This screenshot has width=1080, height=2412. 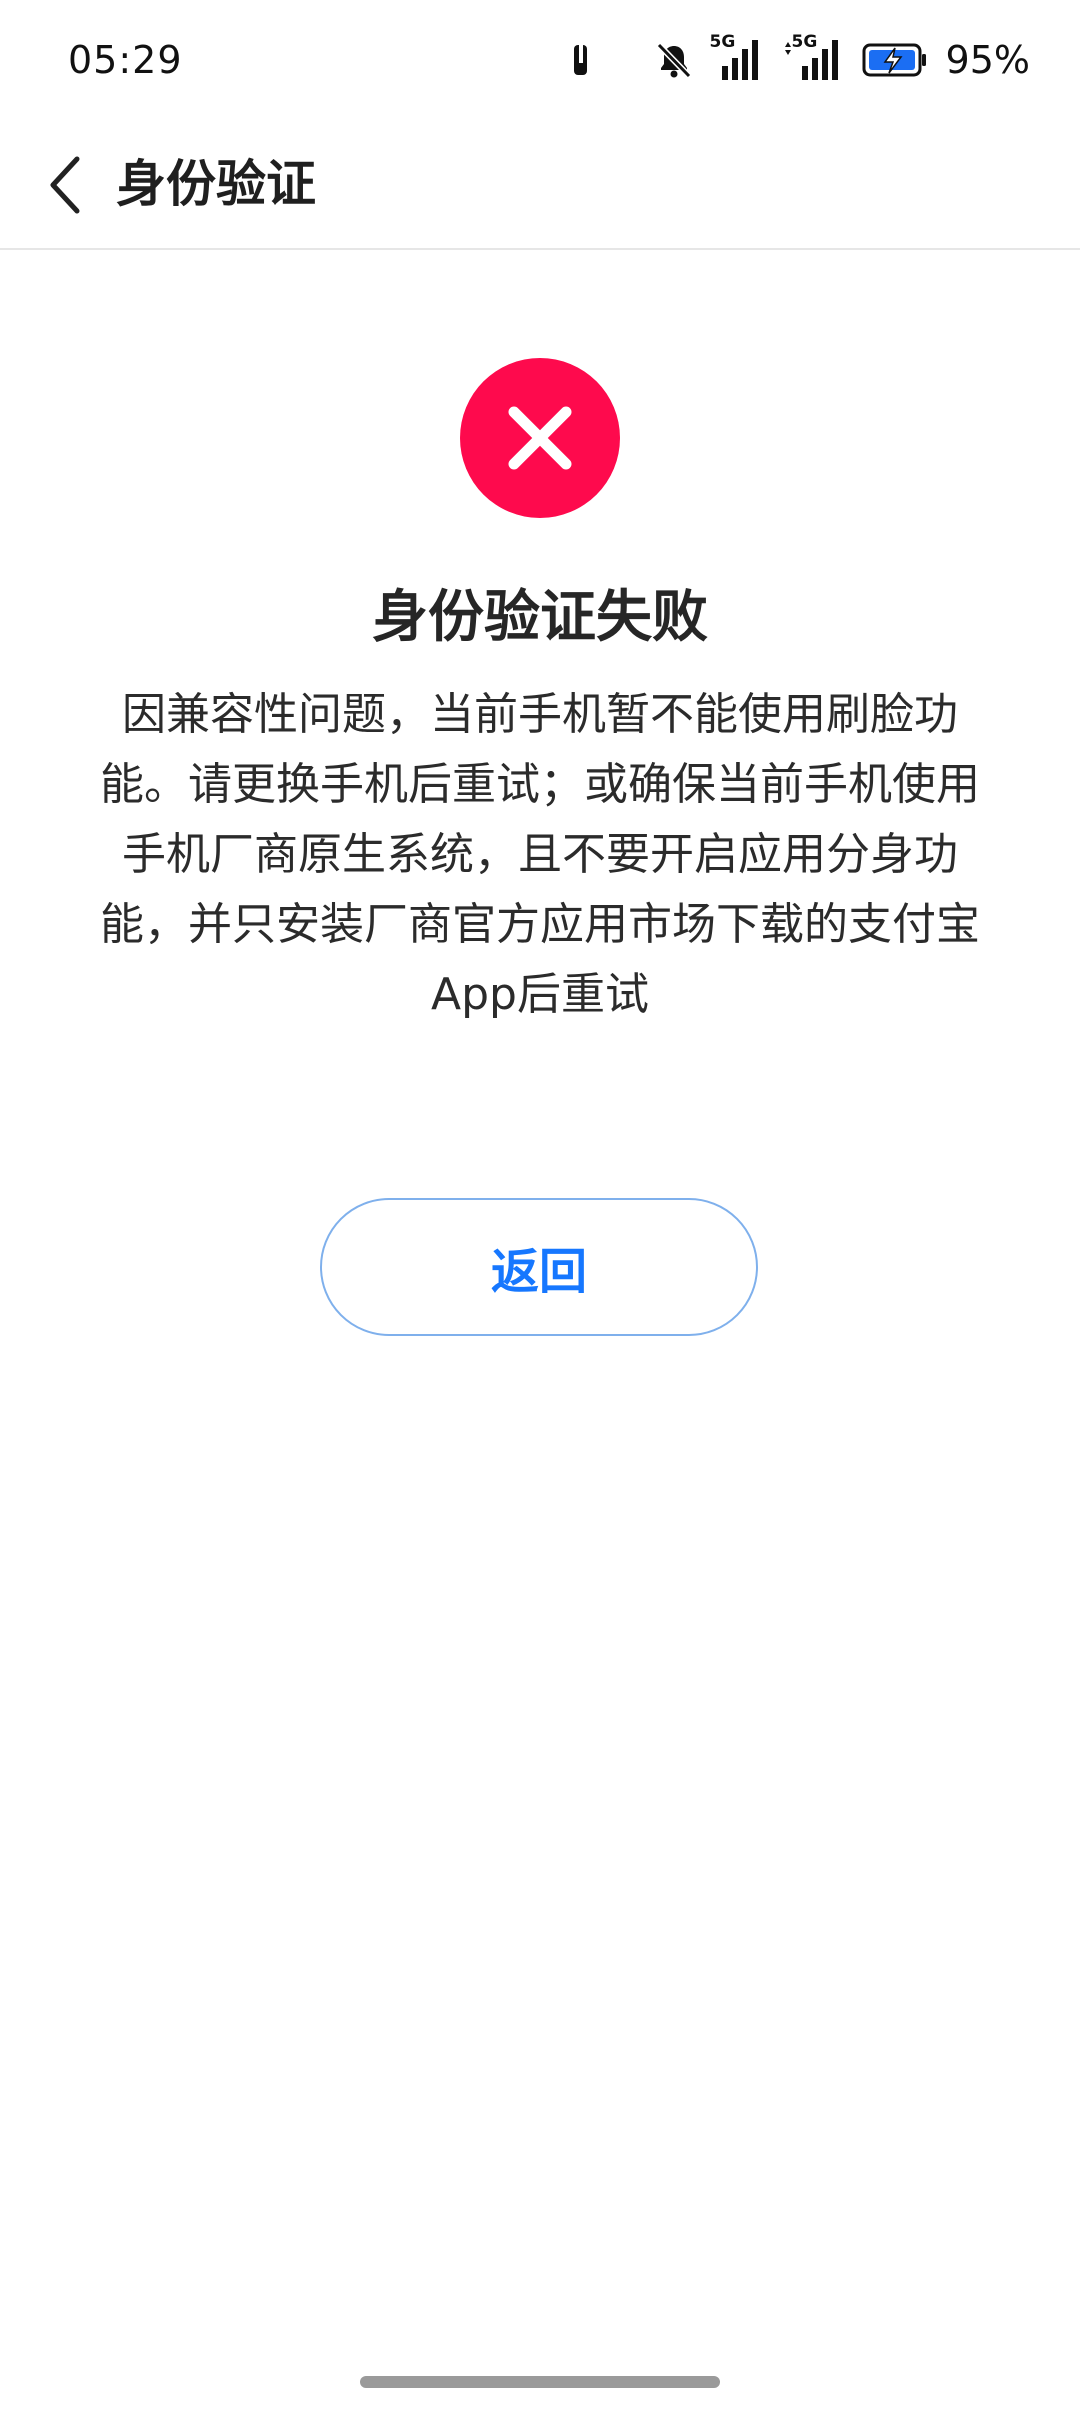 What do you see at coordinates (125, 60) in the screenshot?
I see `status-time: 05:29` at bounding box center [125, 60].